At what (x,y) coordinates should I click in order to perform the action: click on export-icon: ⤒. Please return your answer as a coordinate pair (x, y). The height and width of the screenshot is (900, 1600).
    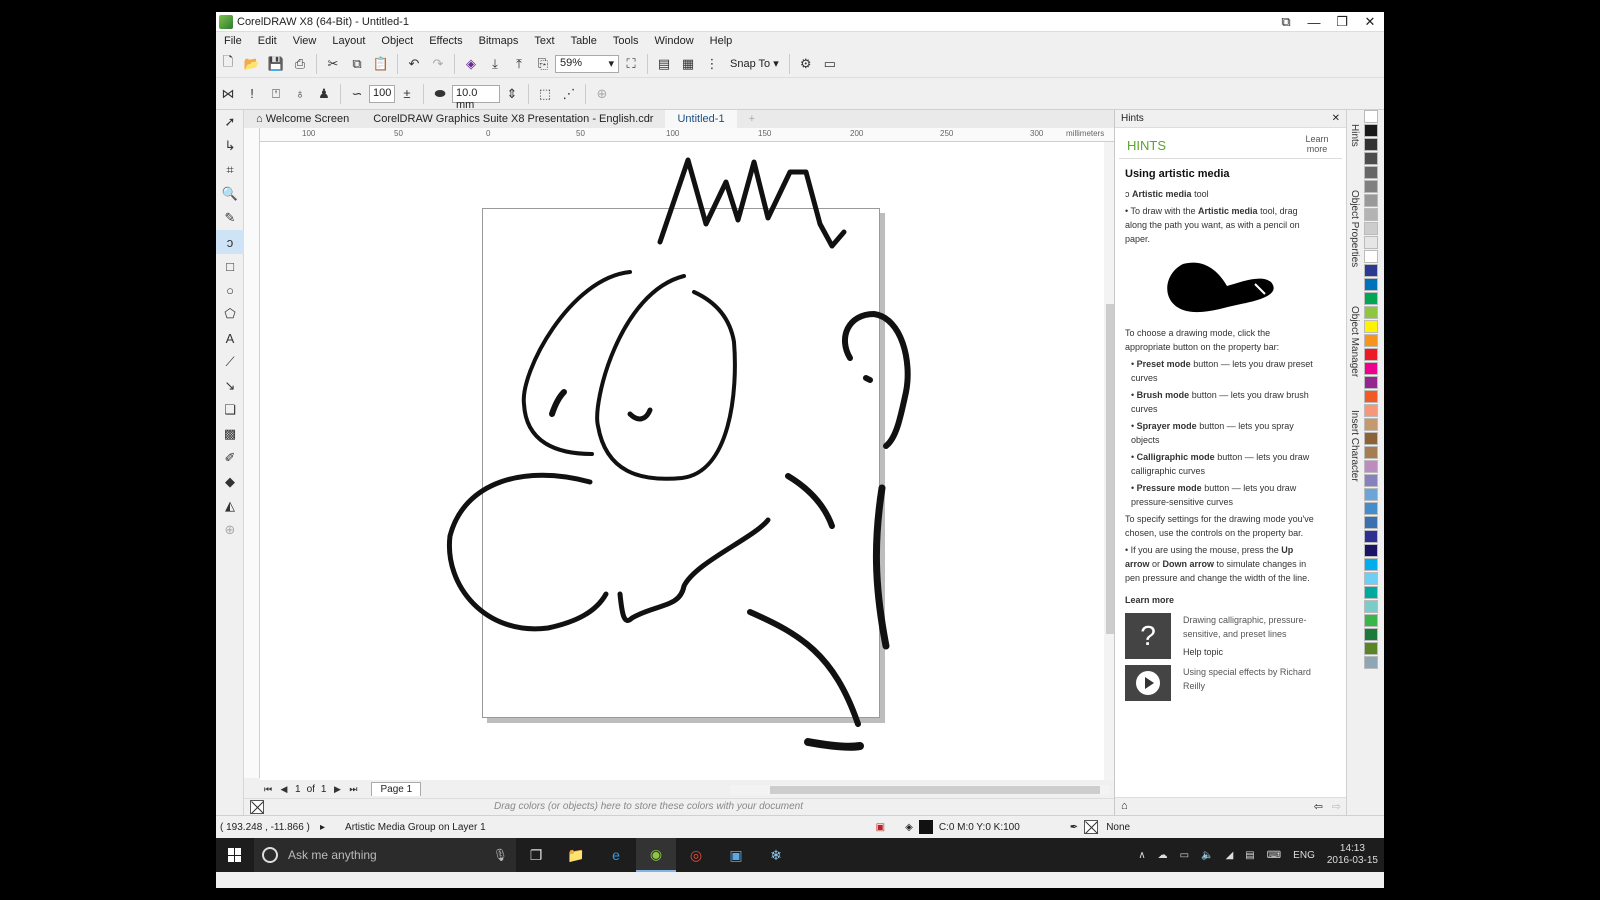
    Looking at the image, I should click on (519, 64).